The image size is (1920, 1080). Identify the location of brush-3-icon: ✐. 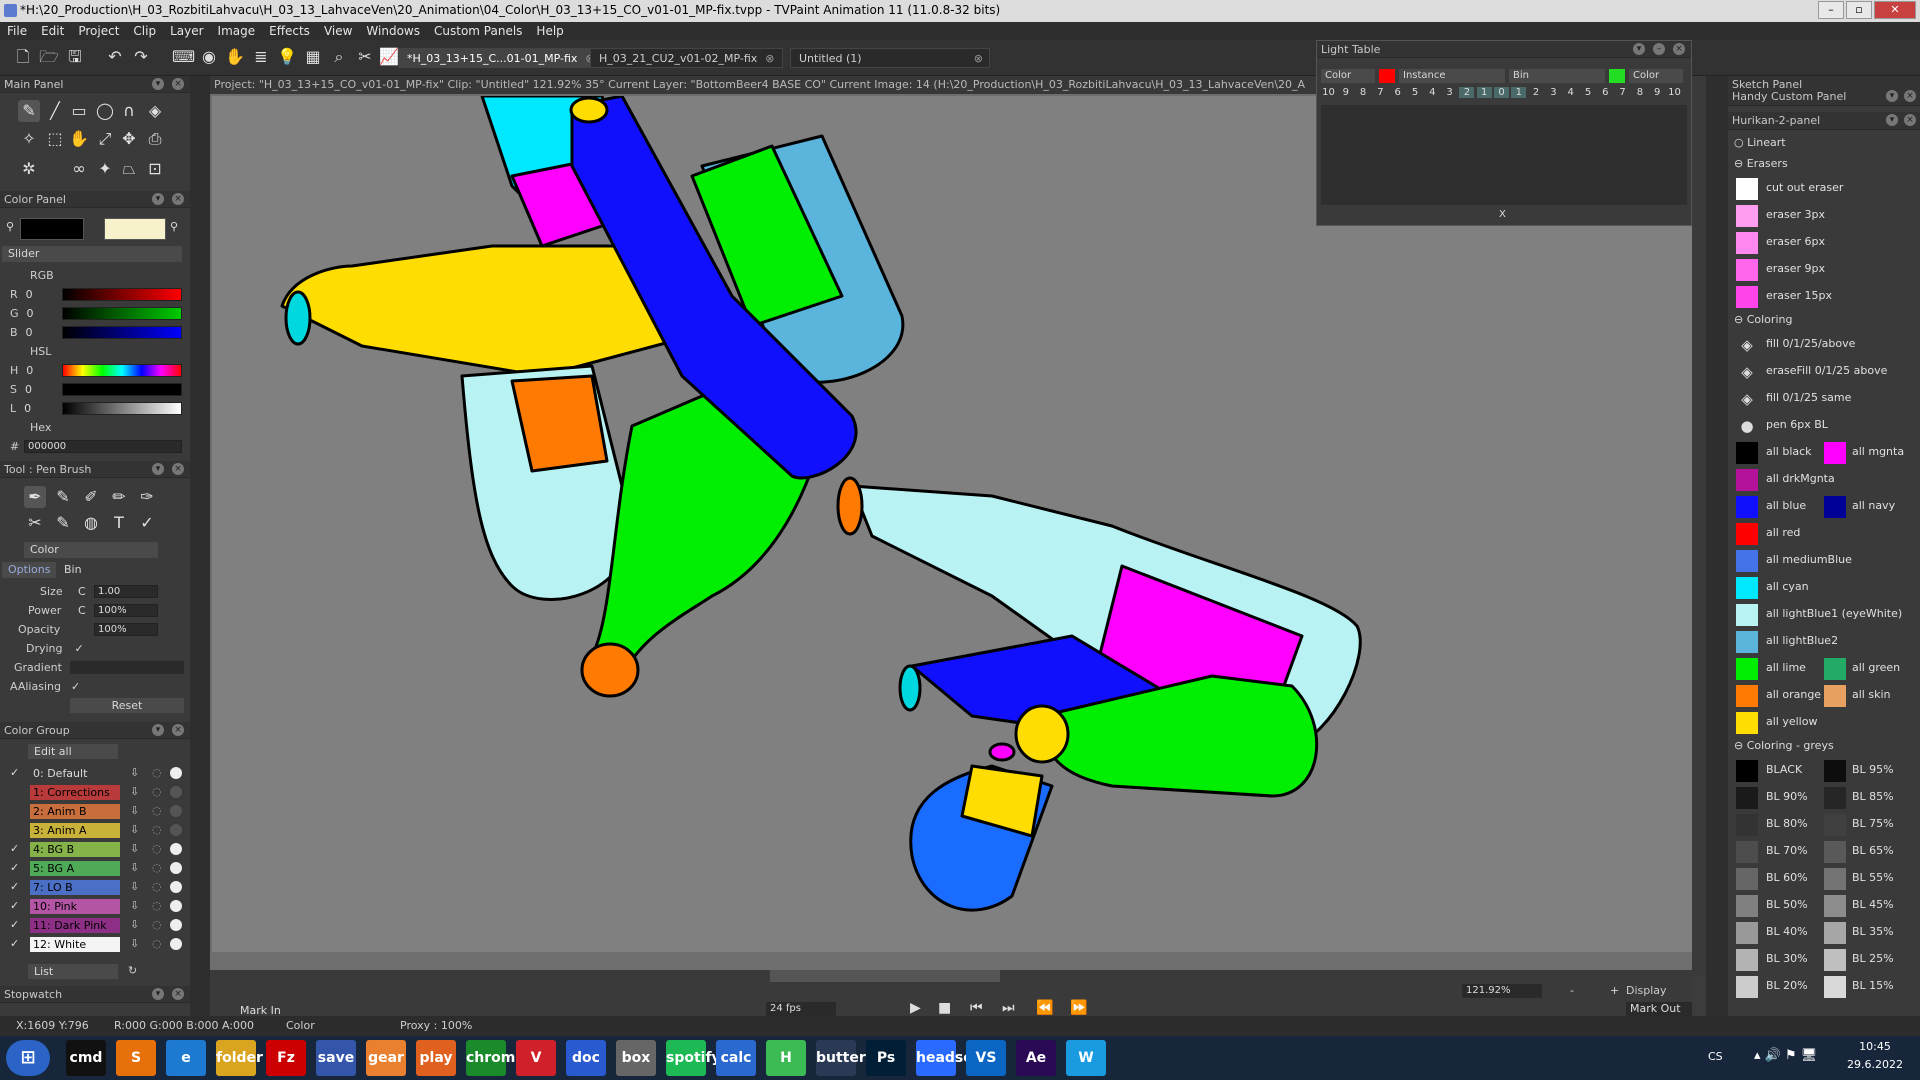
(91, 497).